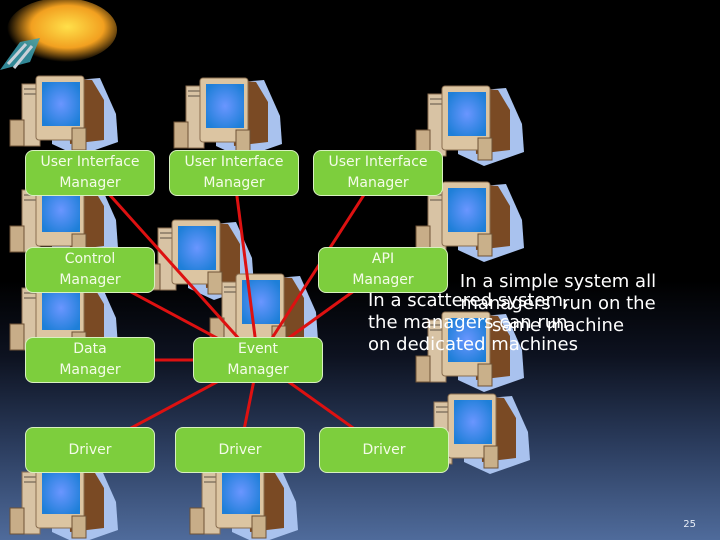 This screenshot has height=540, width=720. I want to click on node-control: Control Manager, so click(90, 270).